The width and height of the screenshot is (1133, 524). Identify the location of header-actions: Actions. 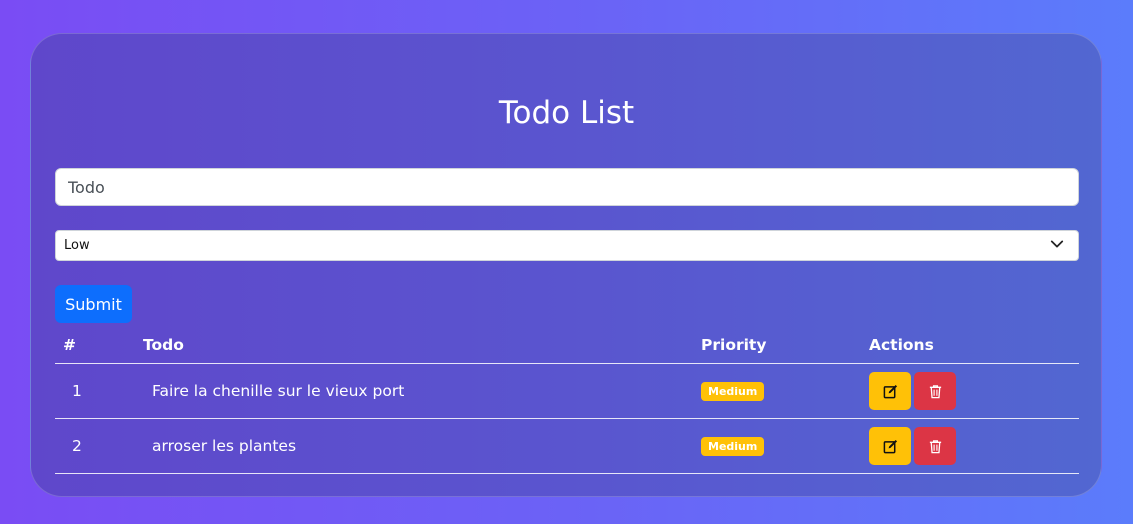
(970, 345).